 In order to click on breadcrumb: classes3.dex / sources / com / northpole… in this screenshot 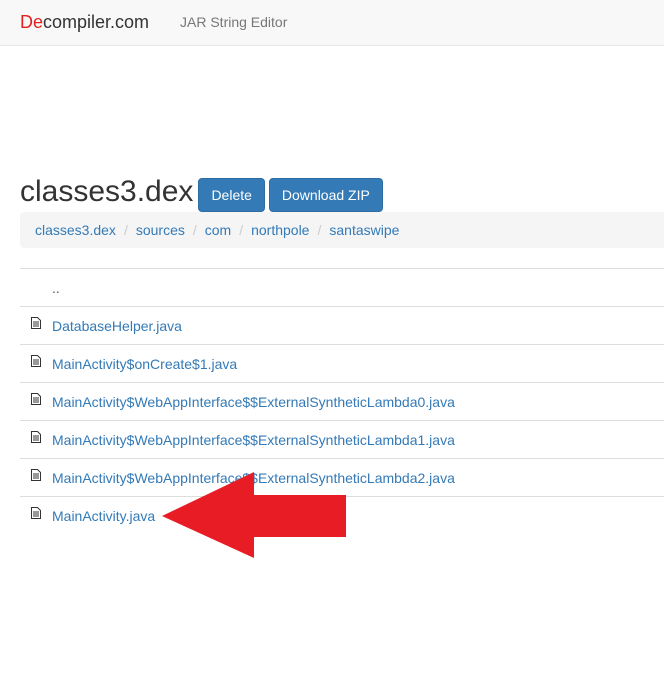, I will do `click(342, 230)`.